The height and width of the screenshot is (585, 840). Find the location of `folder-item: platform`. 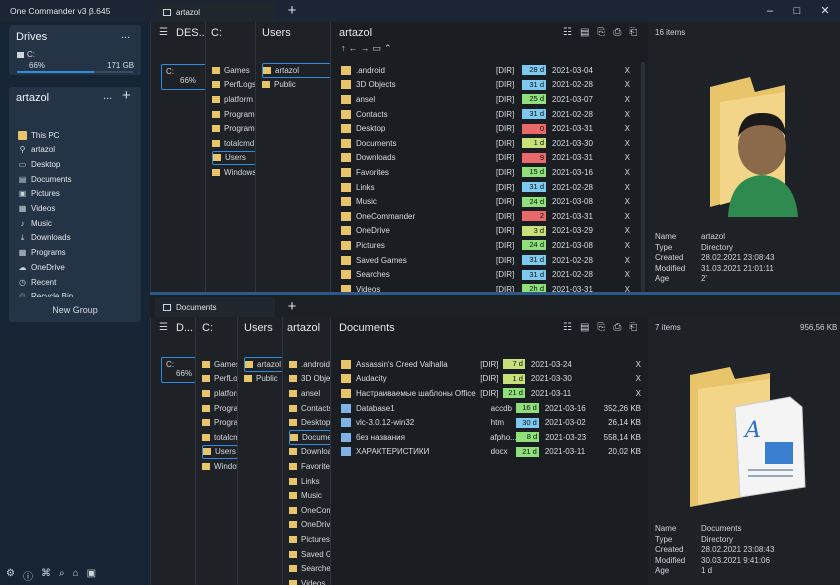

folder-item: platform is located at coordinates (220, 393).